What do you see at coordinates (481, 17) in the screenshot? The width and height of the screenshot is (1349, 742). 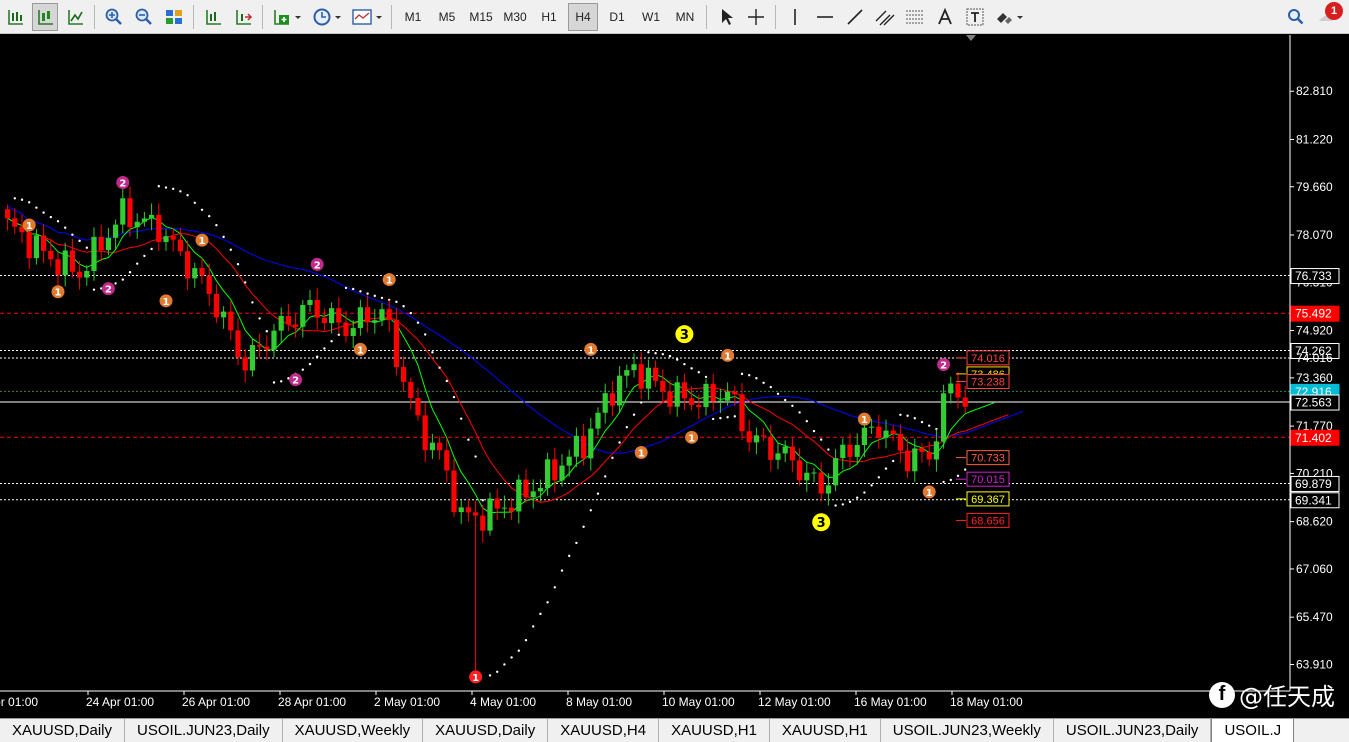 I see `timeframe-m15-button: M15` at bounding box center [481, 17].